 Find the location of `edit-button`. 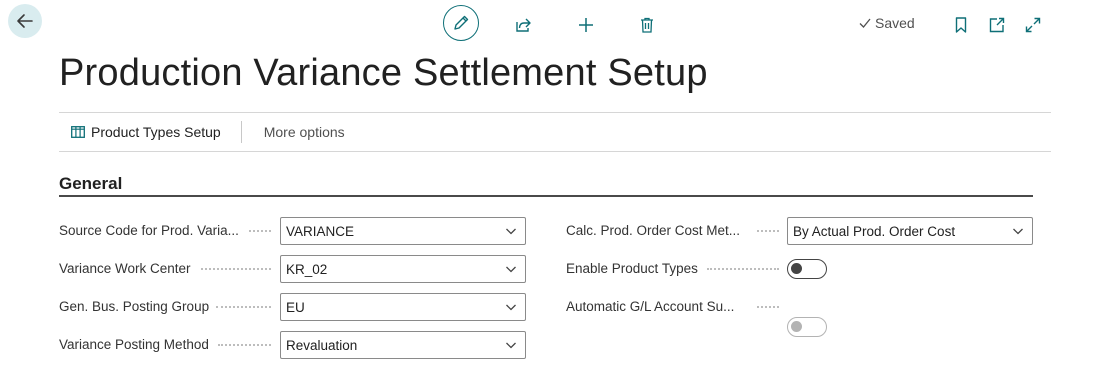

edit-button is located at coordinates (461, 23).